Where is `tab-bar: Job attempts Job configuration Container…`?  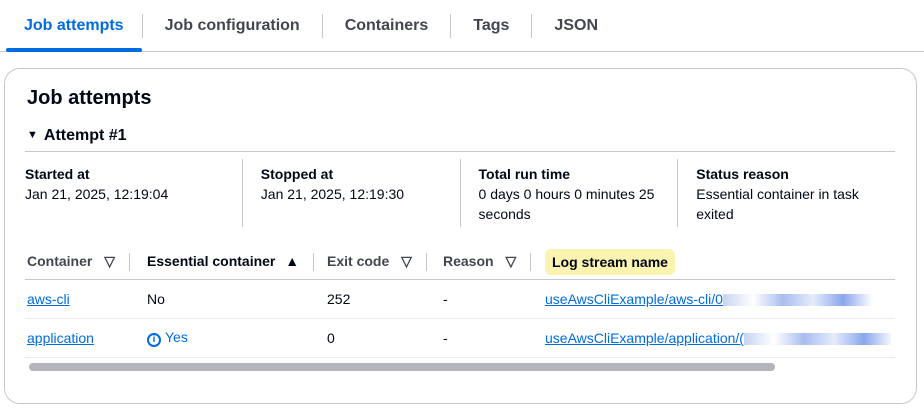 tab-bar: Job attempts Job configuration Container… is located at coordinates (462, 26).